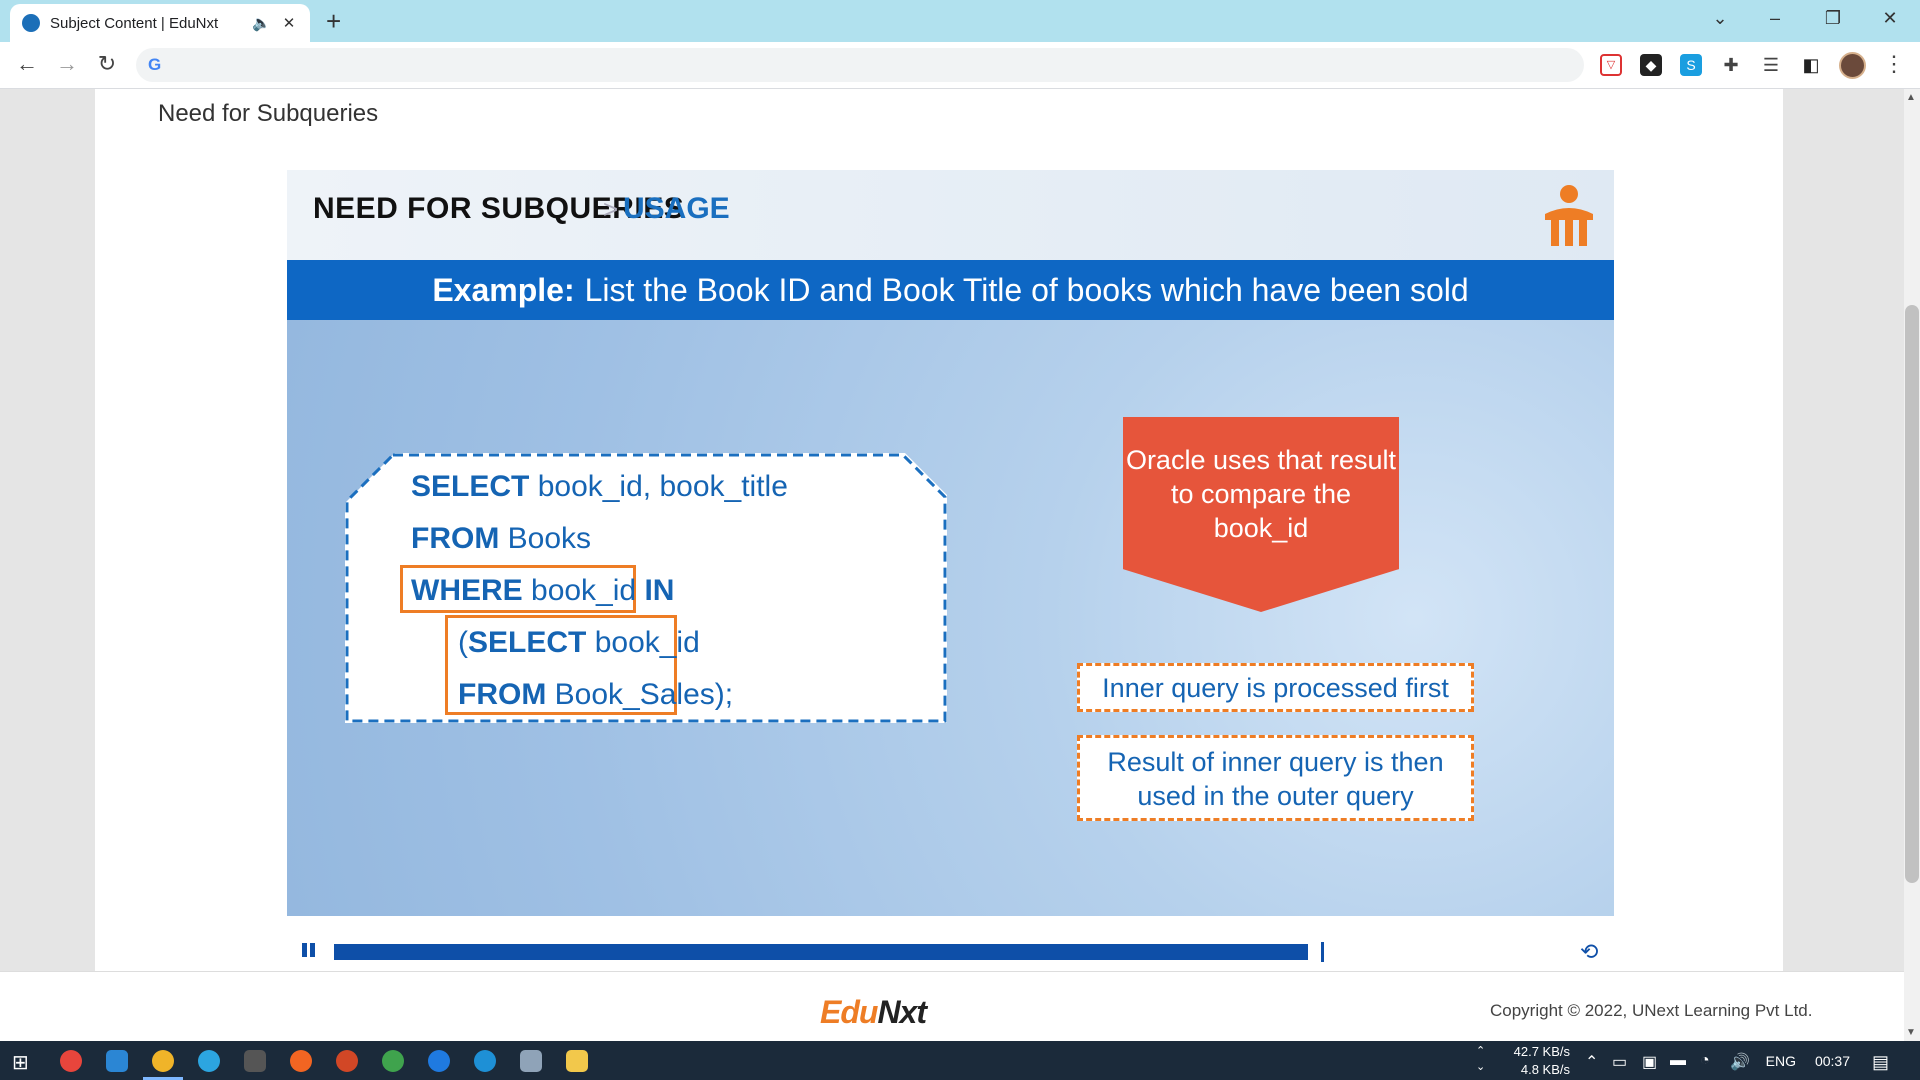 The height and width of the screenshot is (1080, 1920). Describe the element at coordinates (849, 1012) in the screenshot. I see `logo-edu: Edu` at that location.